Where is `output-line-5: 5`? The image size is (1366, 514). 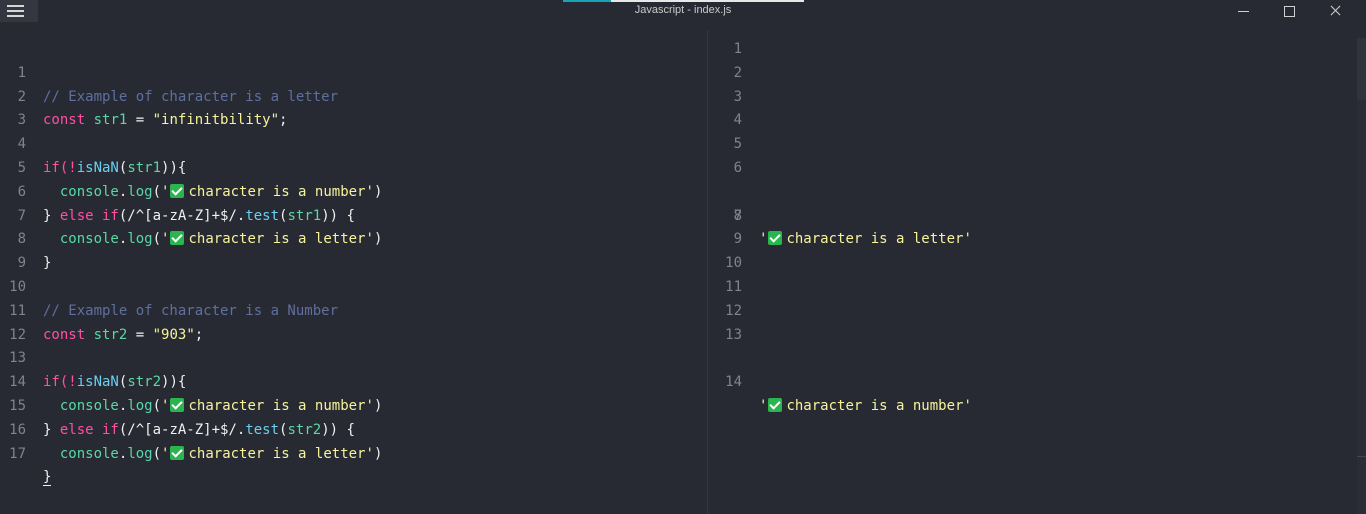
output-line-5: 5 is located at coordinates (1032, 145).